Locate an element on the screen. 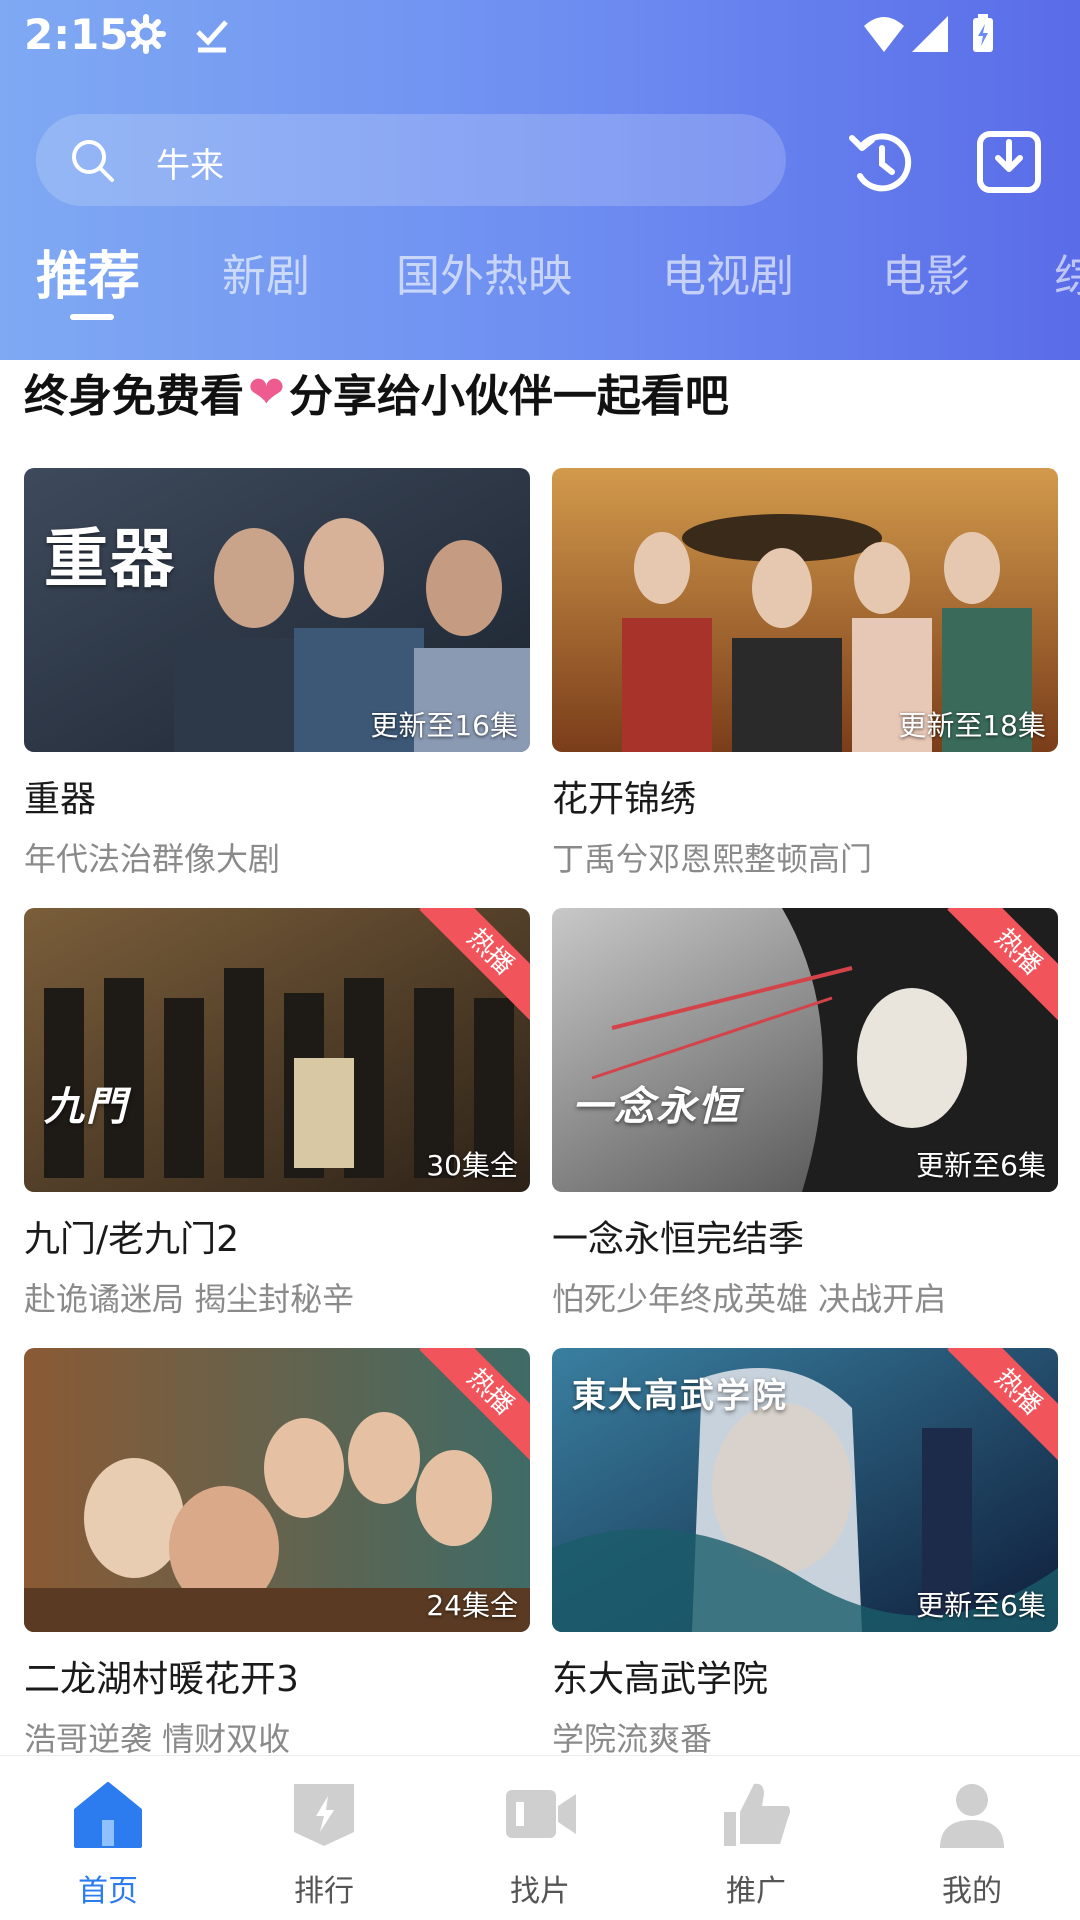 The width and height of the screenshot is (1080, 1920). video-camera-icon is located at coordinates (541, 1814).